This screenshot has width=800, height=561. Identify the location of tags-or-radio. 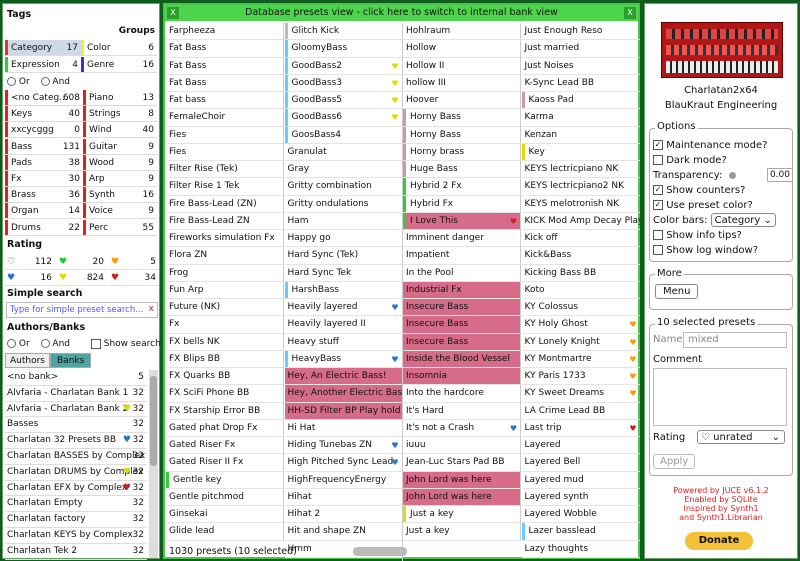
(11, 81).